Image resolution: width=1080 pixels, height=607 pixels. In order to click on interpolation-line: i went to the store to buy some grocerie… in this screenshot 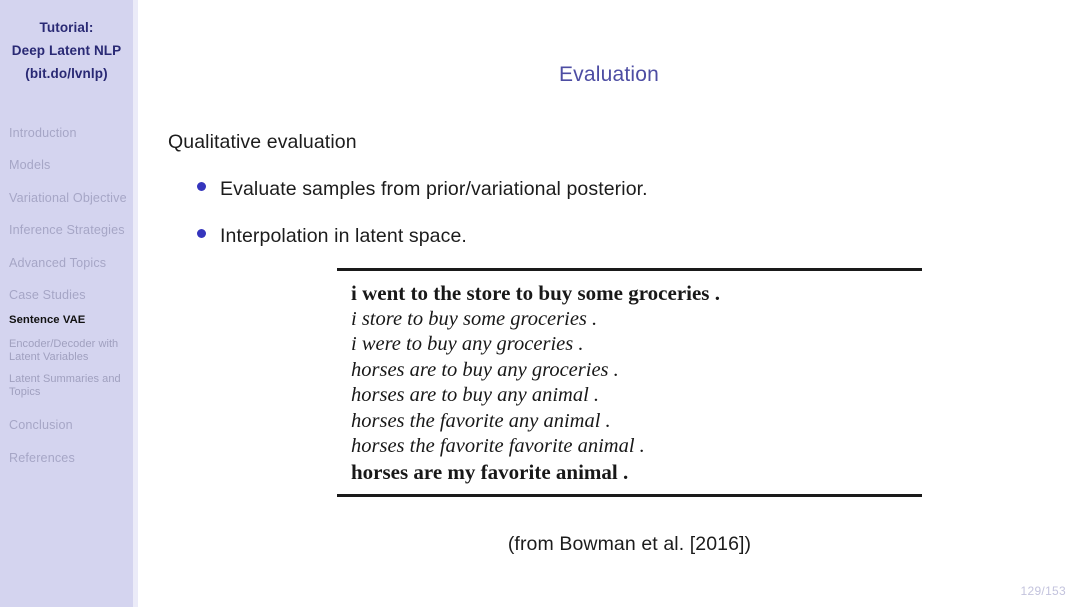, I will do `click(535, 293)`.